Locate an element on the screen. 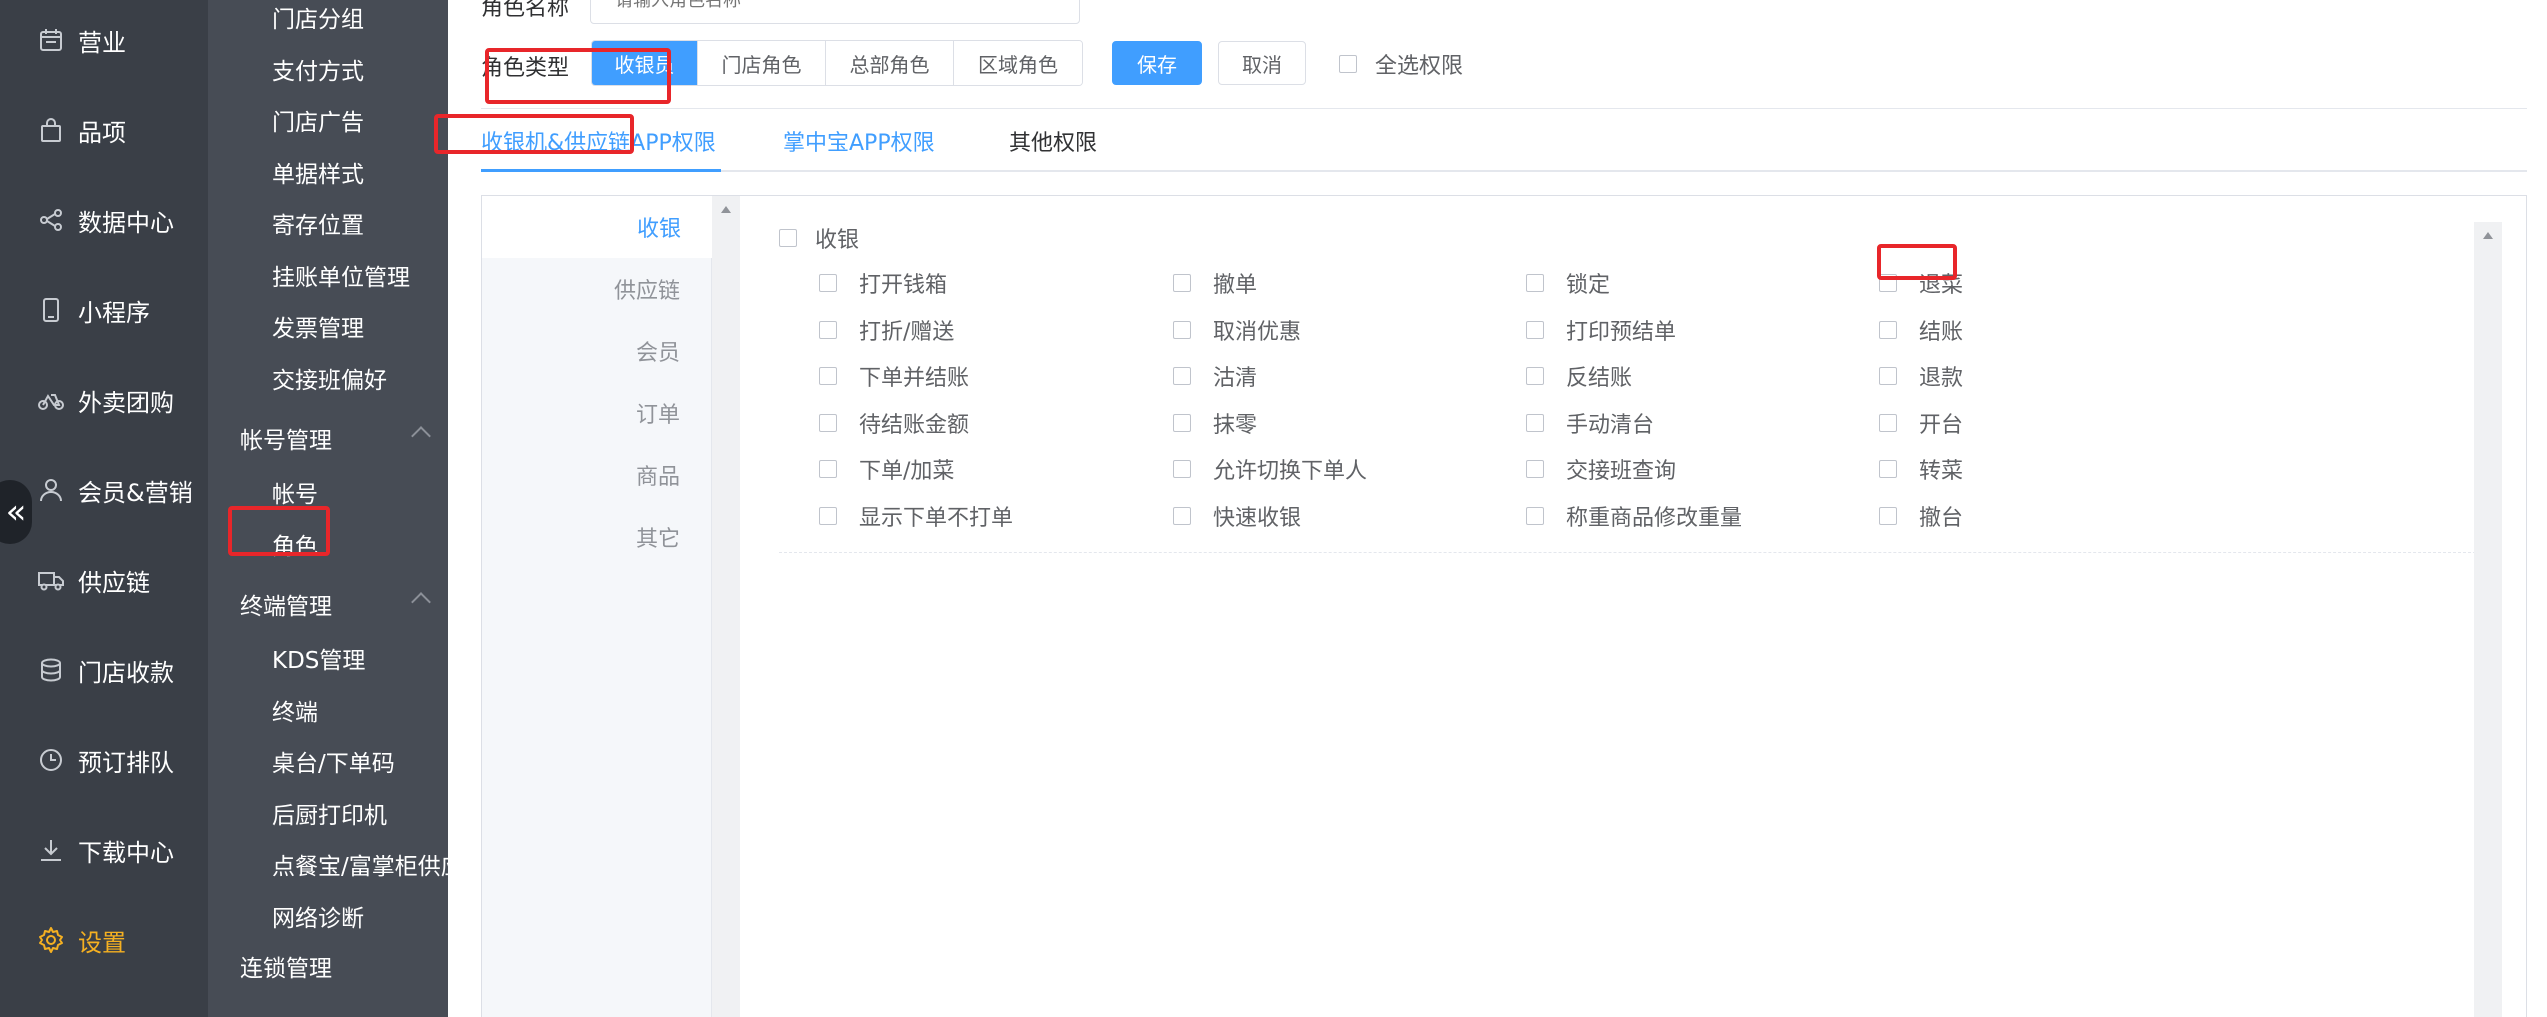 The image size is (2547, 1017). nav-item-download: 下载中心 is located at coordinates (104, 850).